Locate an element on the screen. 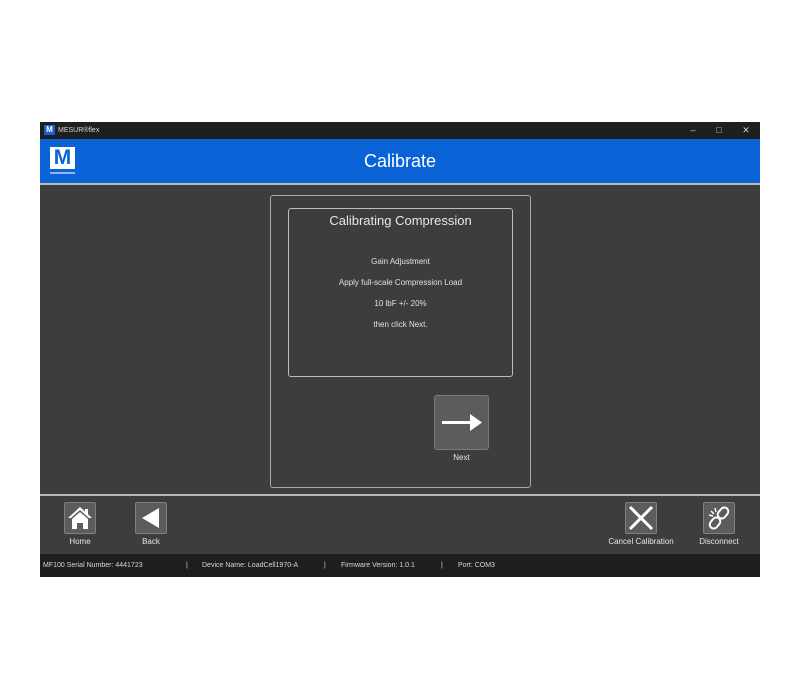  instruction-line: 10 lbF +/- 20% is located at coordinates (400, 303).